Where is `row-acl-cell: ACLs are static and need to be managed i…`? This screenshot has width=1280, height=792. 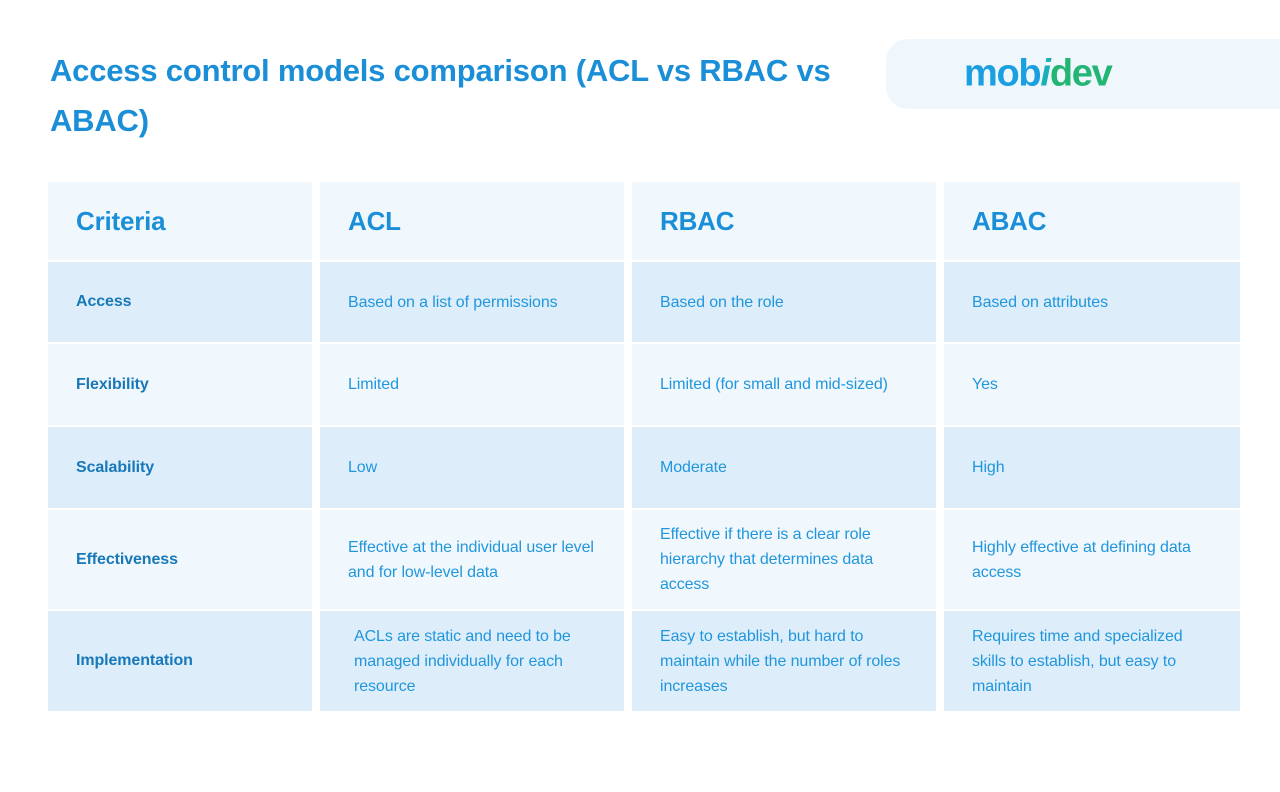 row-acl-cell: ACLs are static and need to be managed i… is located at coordinates (472, 661).